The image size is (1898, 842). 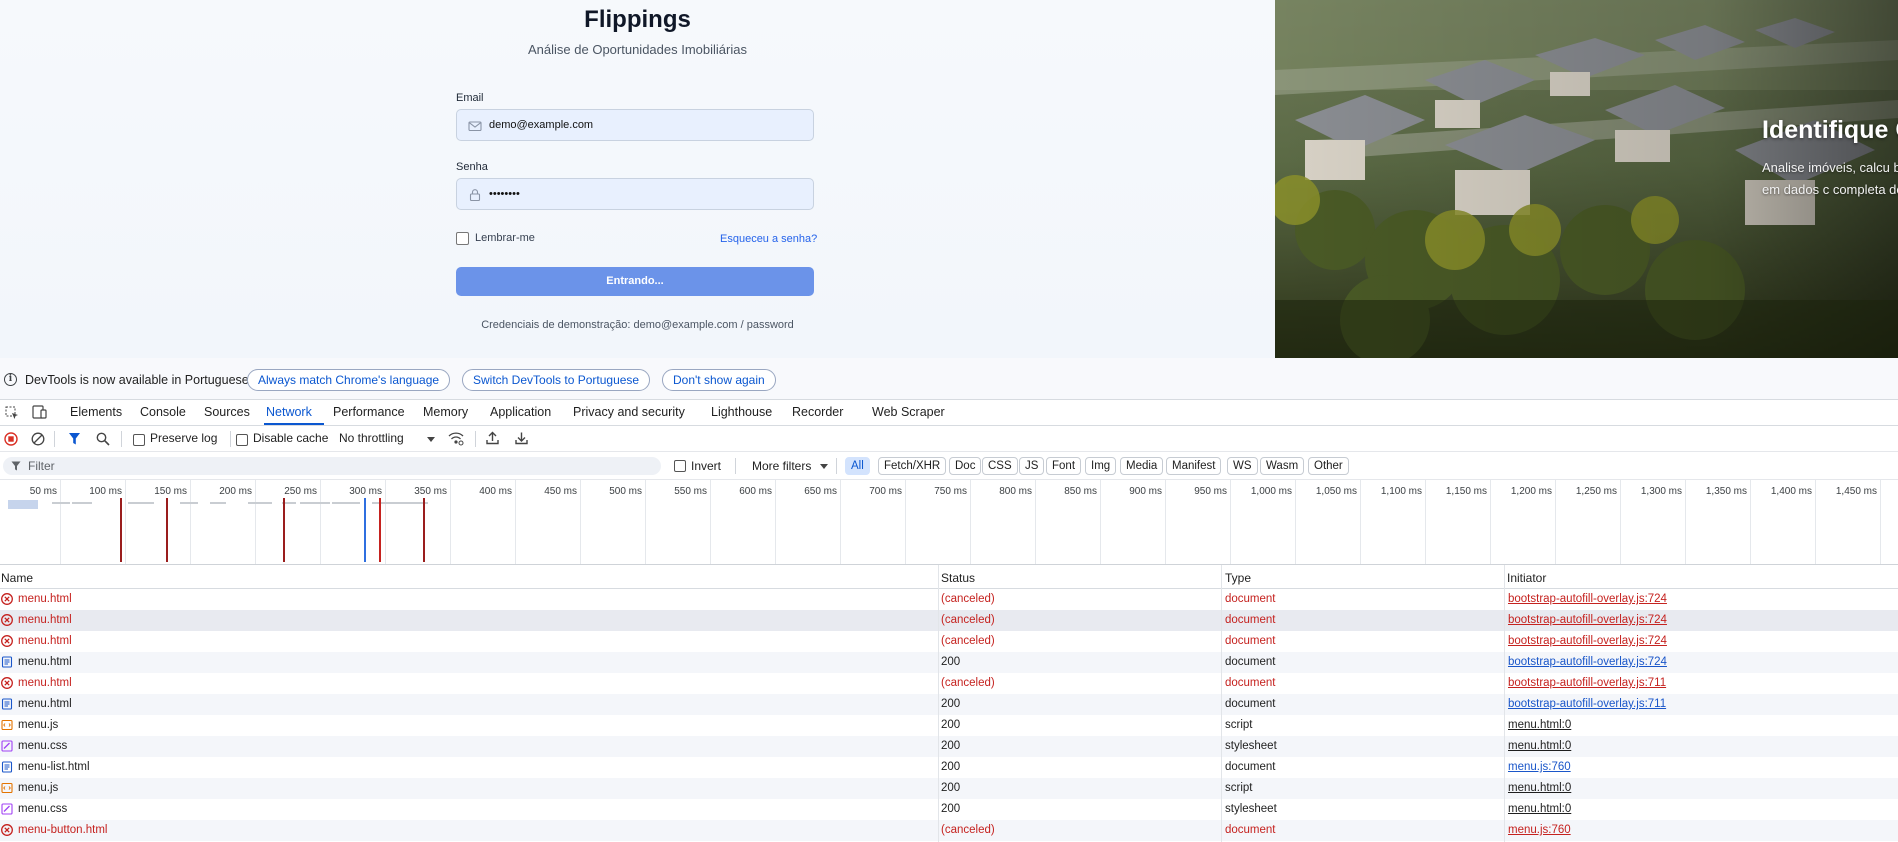 What do you see at coordinates (1238, 578) in the screenshot?
I see `column-header-type: Type` at bounding box center [1238, 578].